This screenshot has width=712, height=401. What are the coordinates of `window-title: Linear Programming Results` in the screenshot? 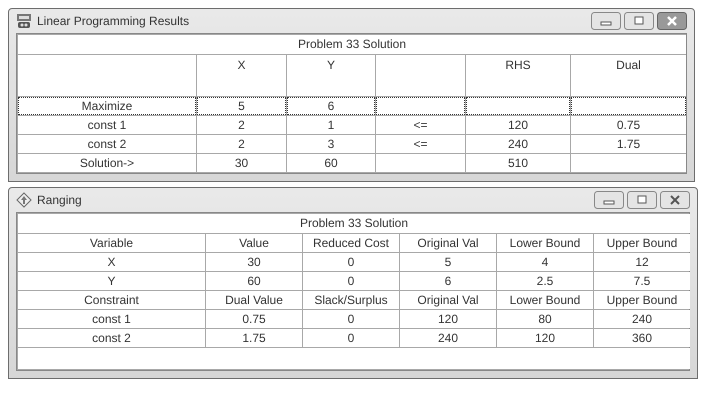 It's located at (113, 21).